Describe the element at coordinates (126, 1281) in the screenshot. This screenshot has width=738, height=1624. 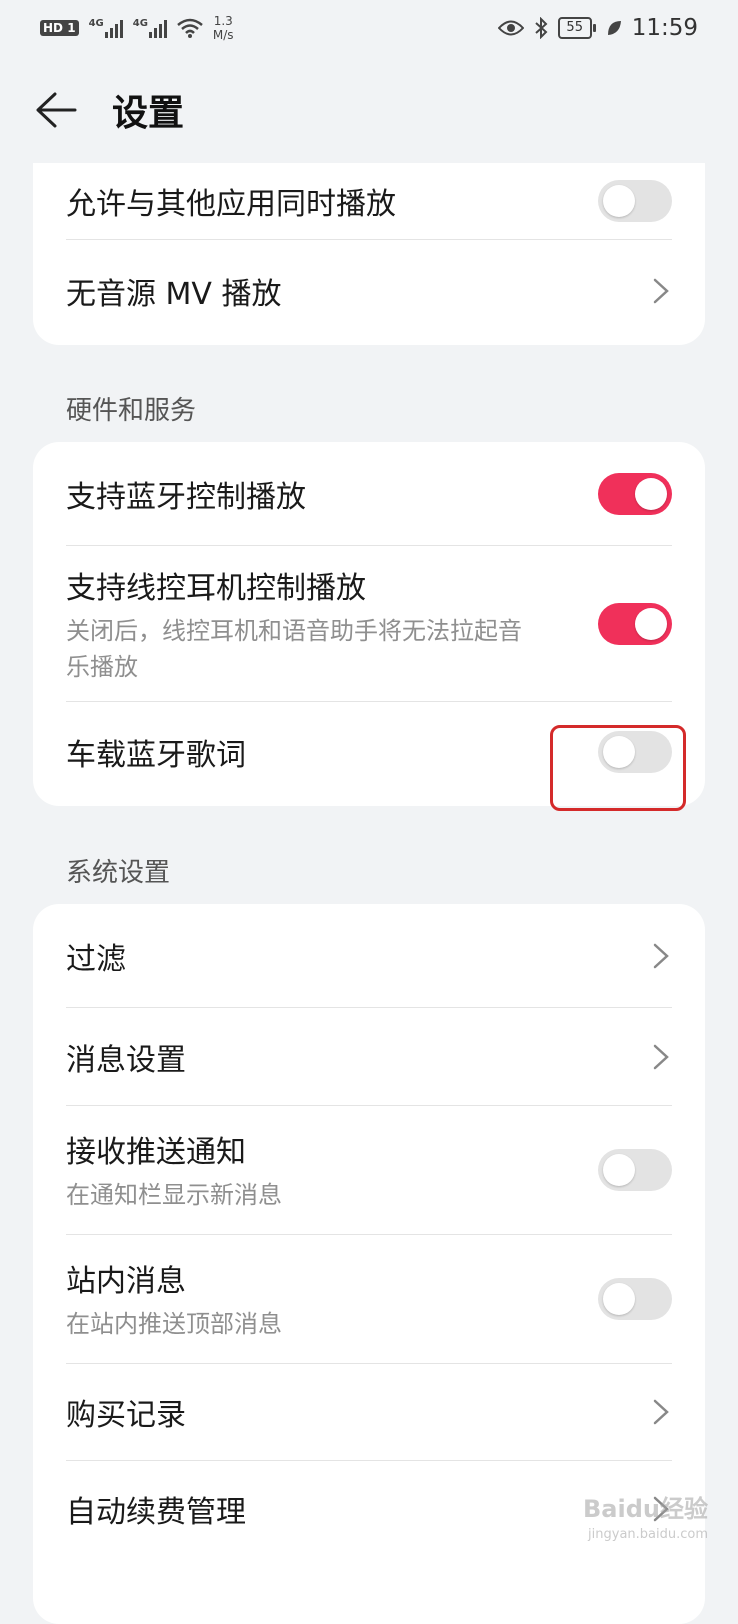
I see `setting-label: 站内消息` at that location.